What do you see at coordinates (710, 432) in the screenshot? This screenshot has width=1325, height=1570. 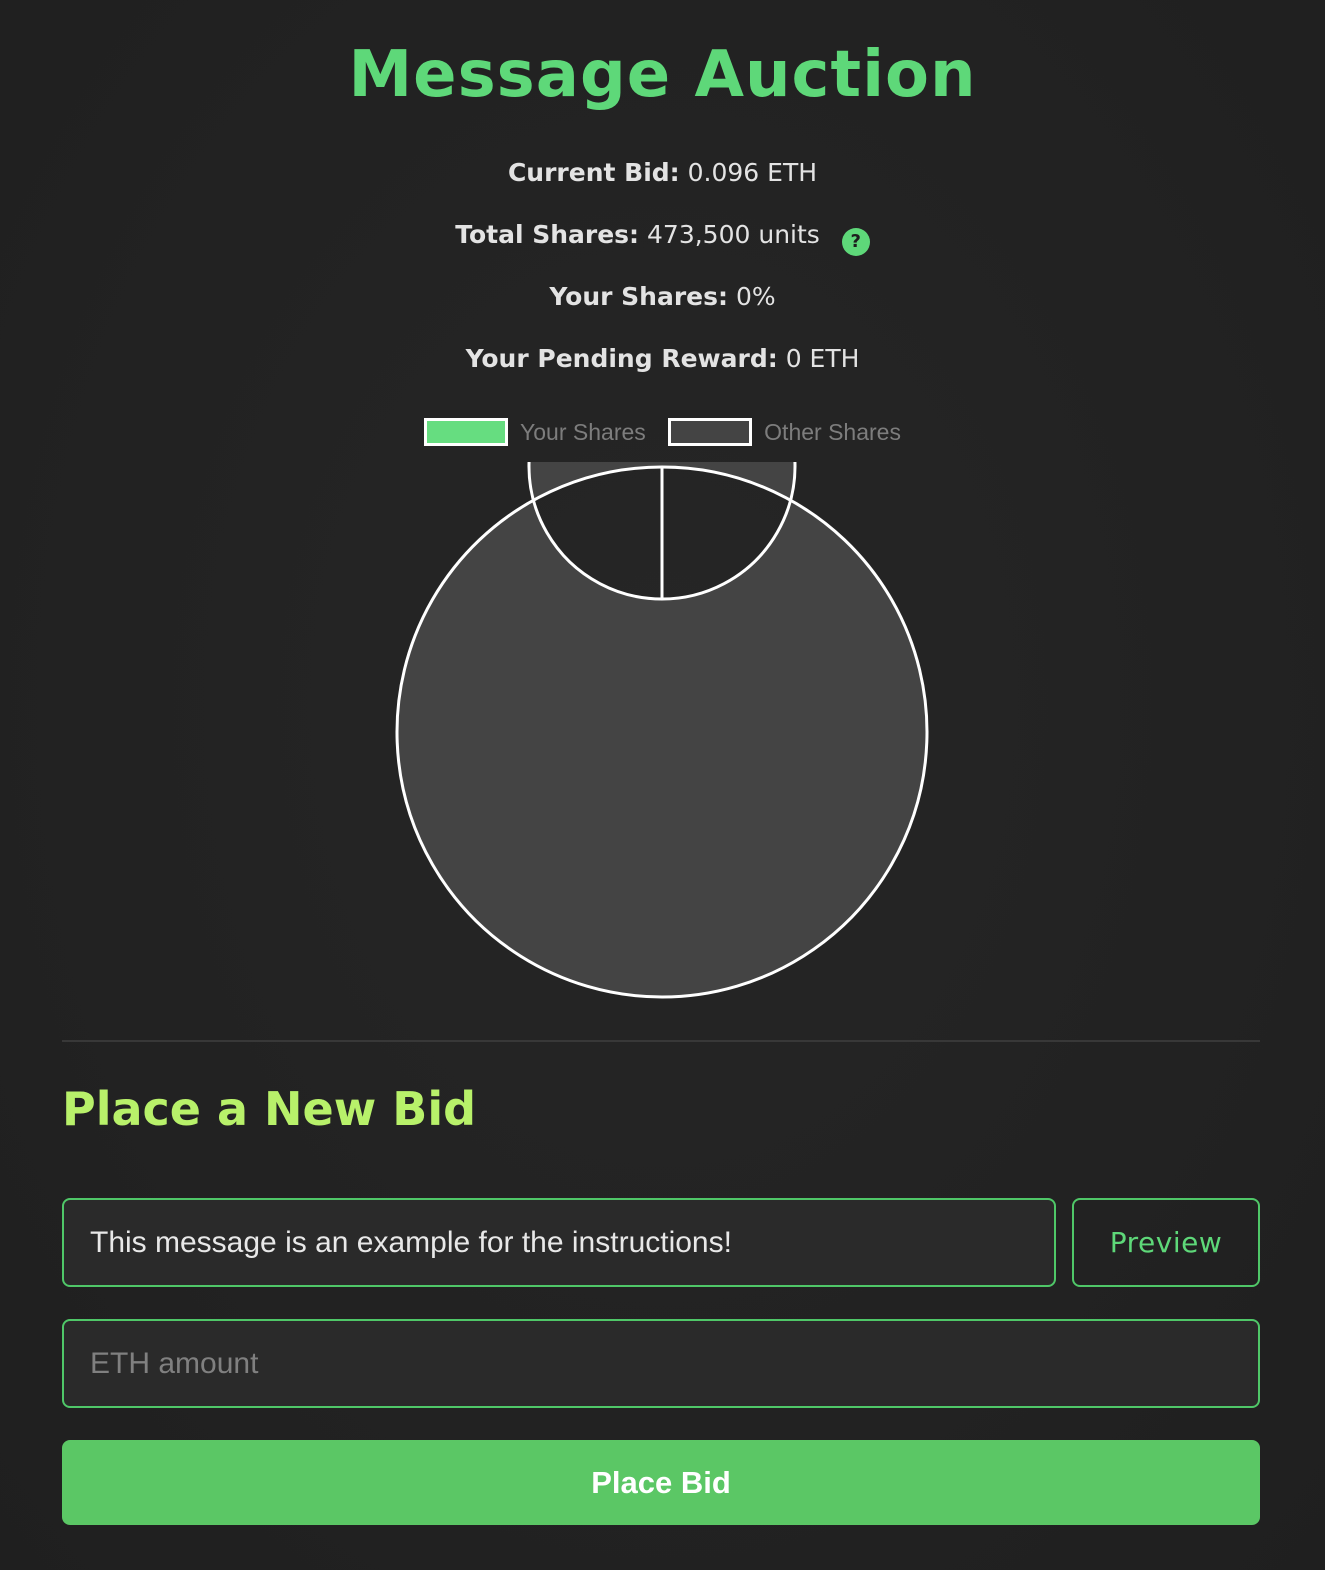 I see `legend-swatch-other-shares` at bounding box center [710, 432].